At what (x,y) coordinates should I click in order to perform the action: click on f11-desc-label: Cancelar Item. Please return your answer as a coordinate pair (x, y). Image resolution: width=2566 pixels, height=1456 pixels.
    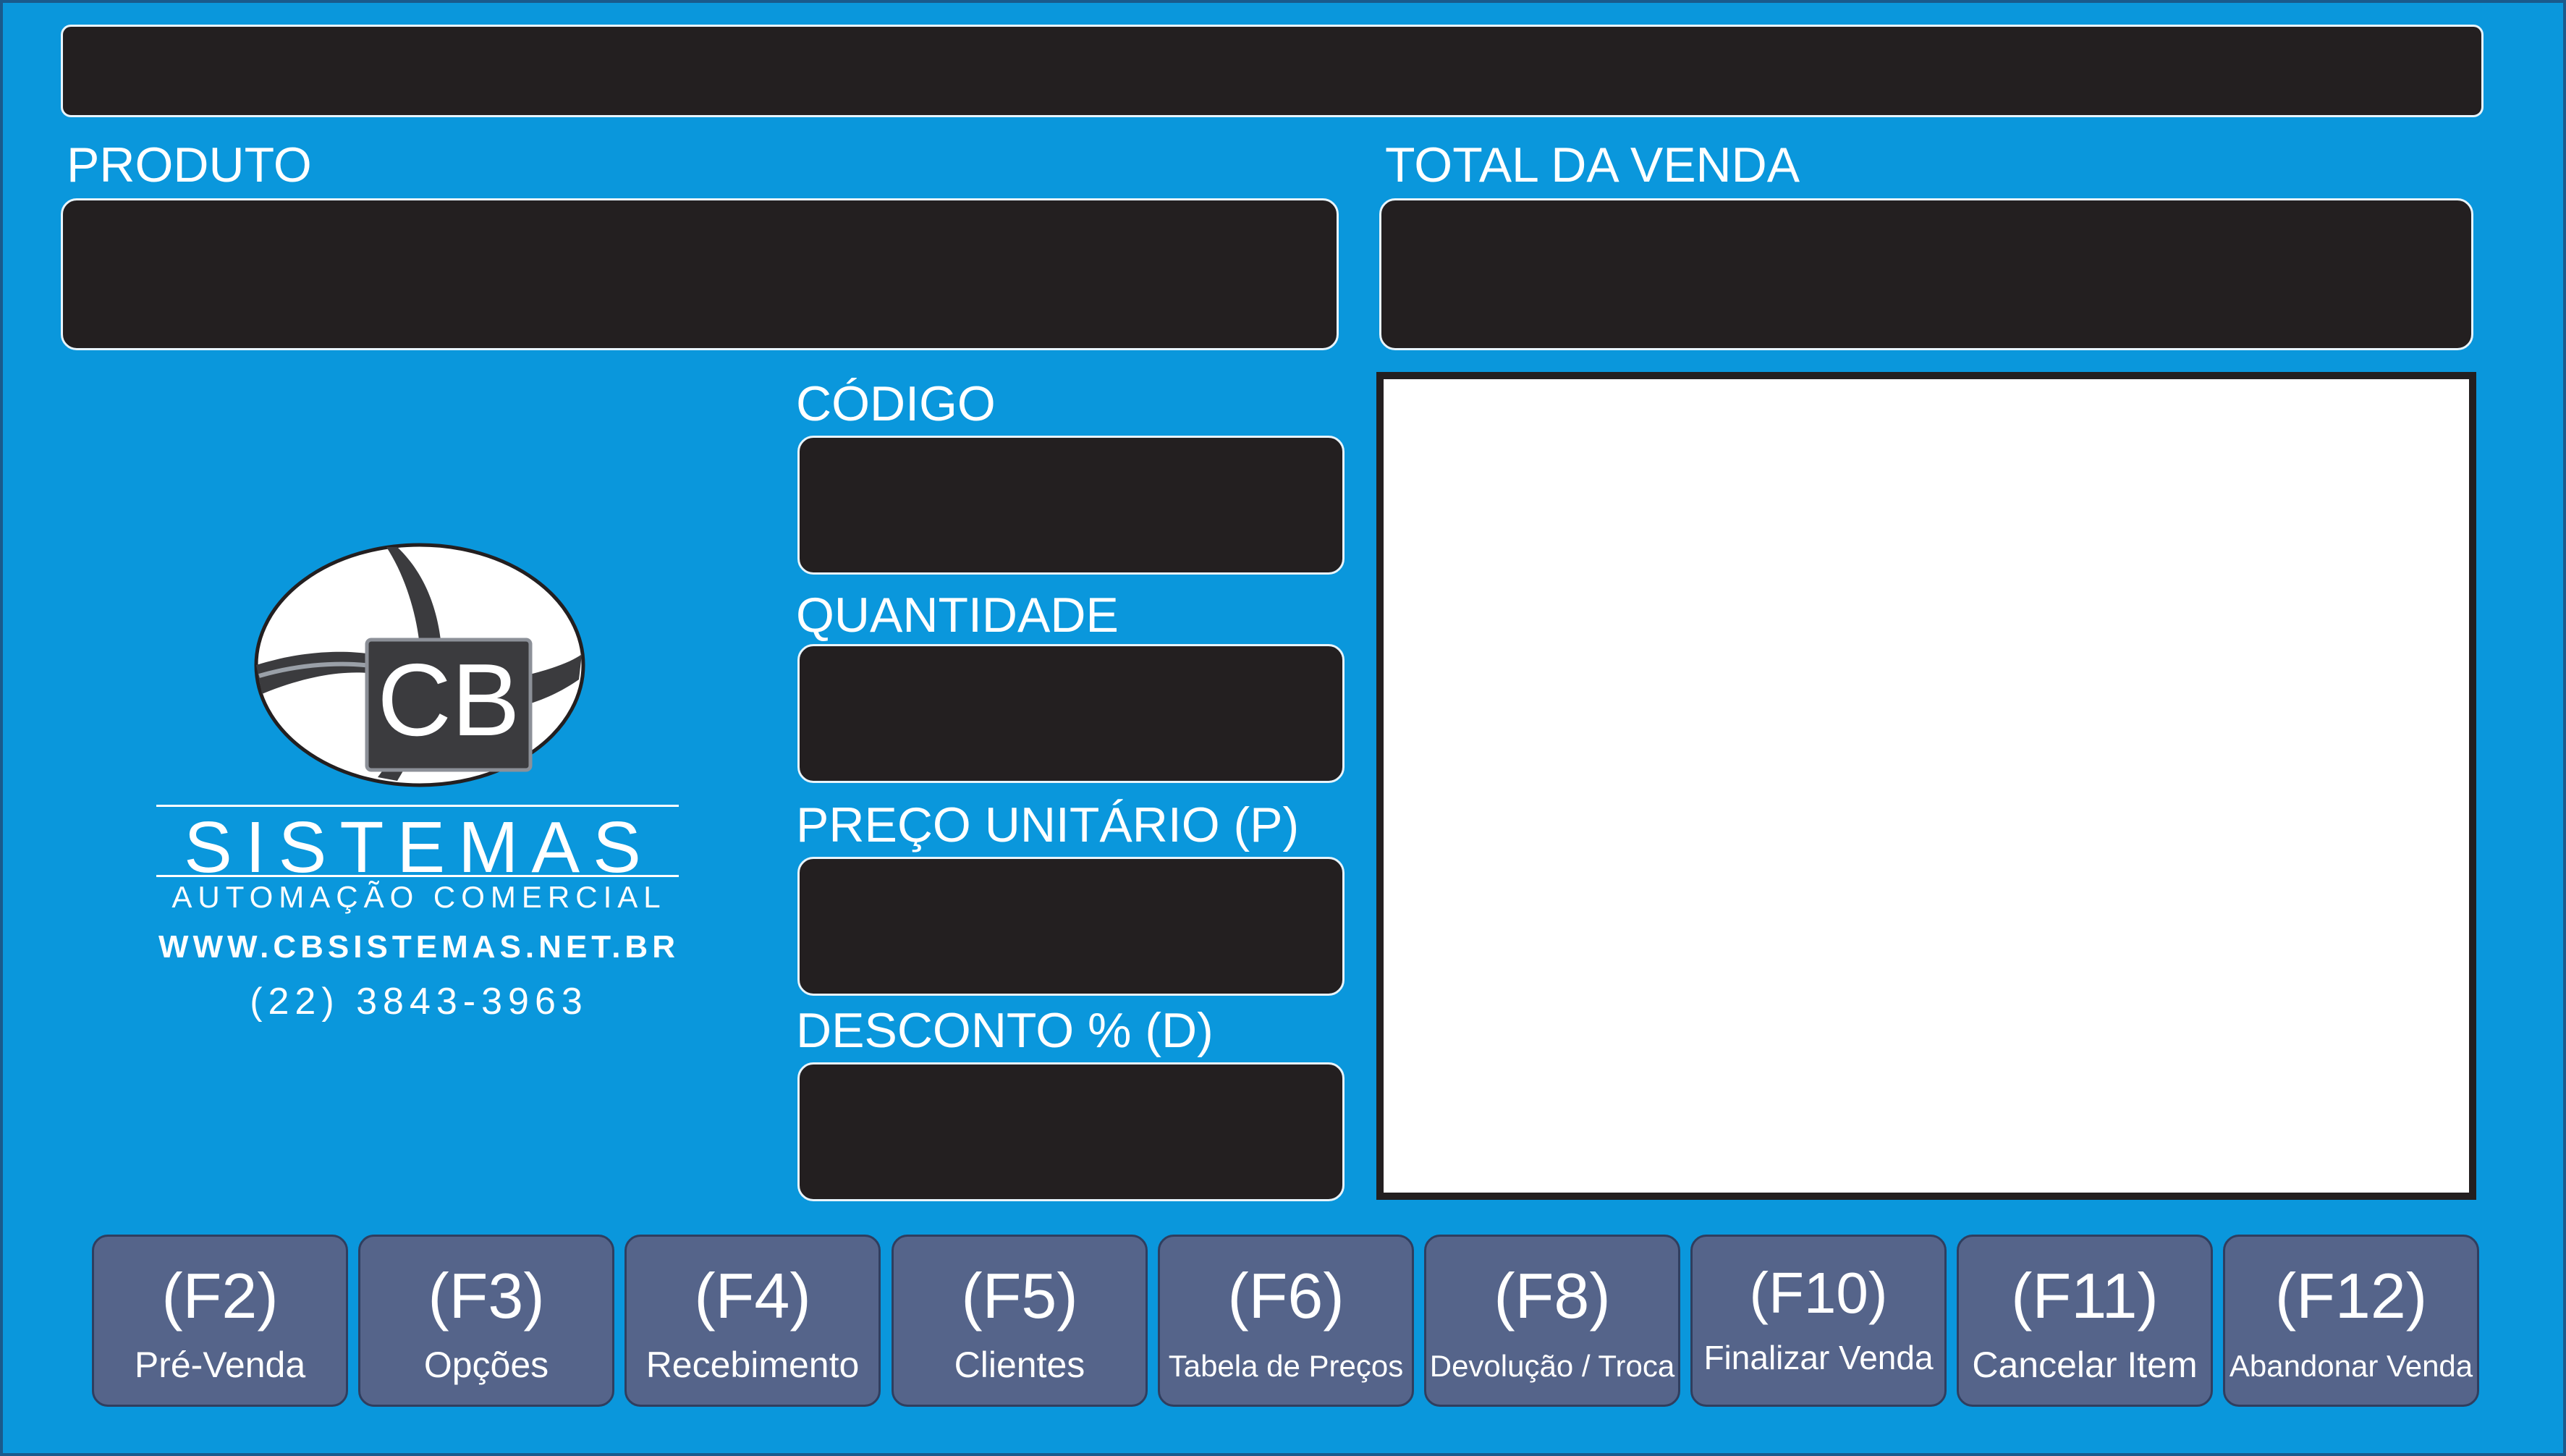
    Looking at the image, I should click on (2085, 1365).